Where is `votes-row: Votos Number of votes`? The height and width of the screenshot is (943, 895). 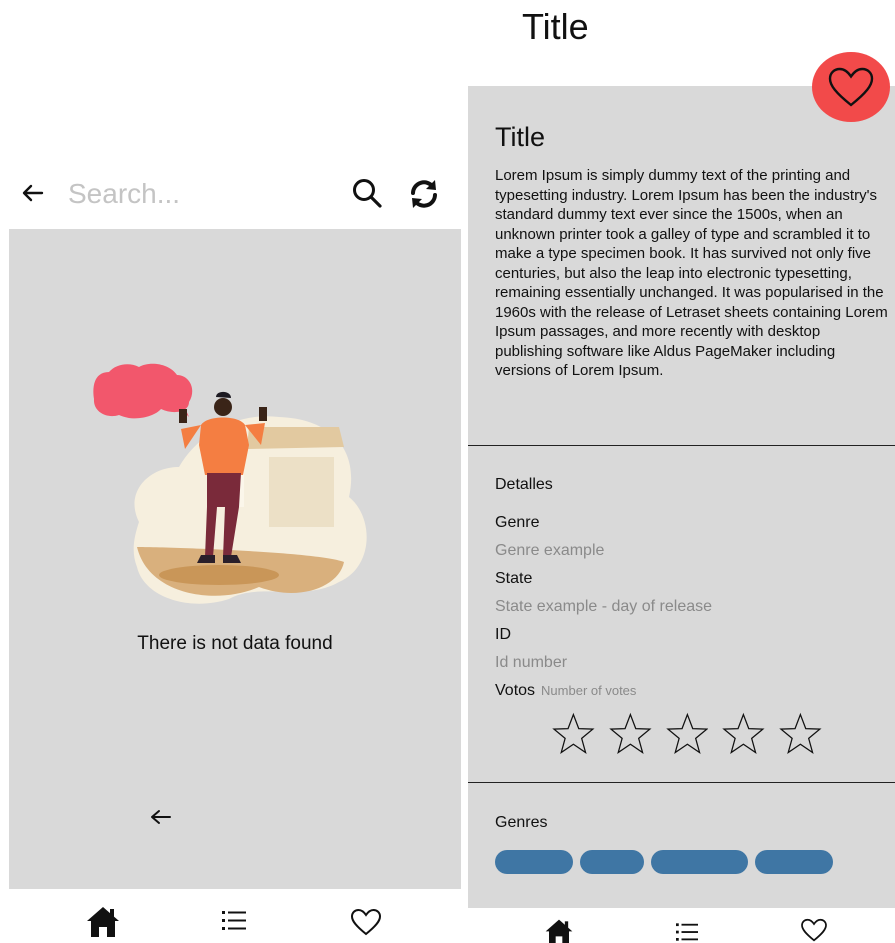 votes-row: Votos Number of votes is located at coordinates (565, 691).